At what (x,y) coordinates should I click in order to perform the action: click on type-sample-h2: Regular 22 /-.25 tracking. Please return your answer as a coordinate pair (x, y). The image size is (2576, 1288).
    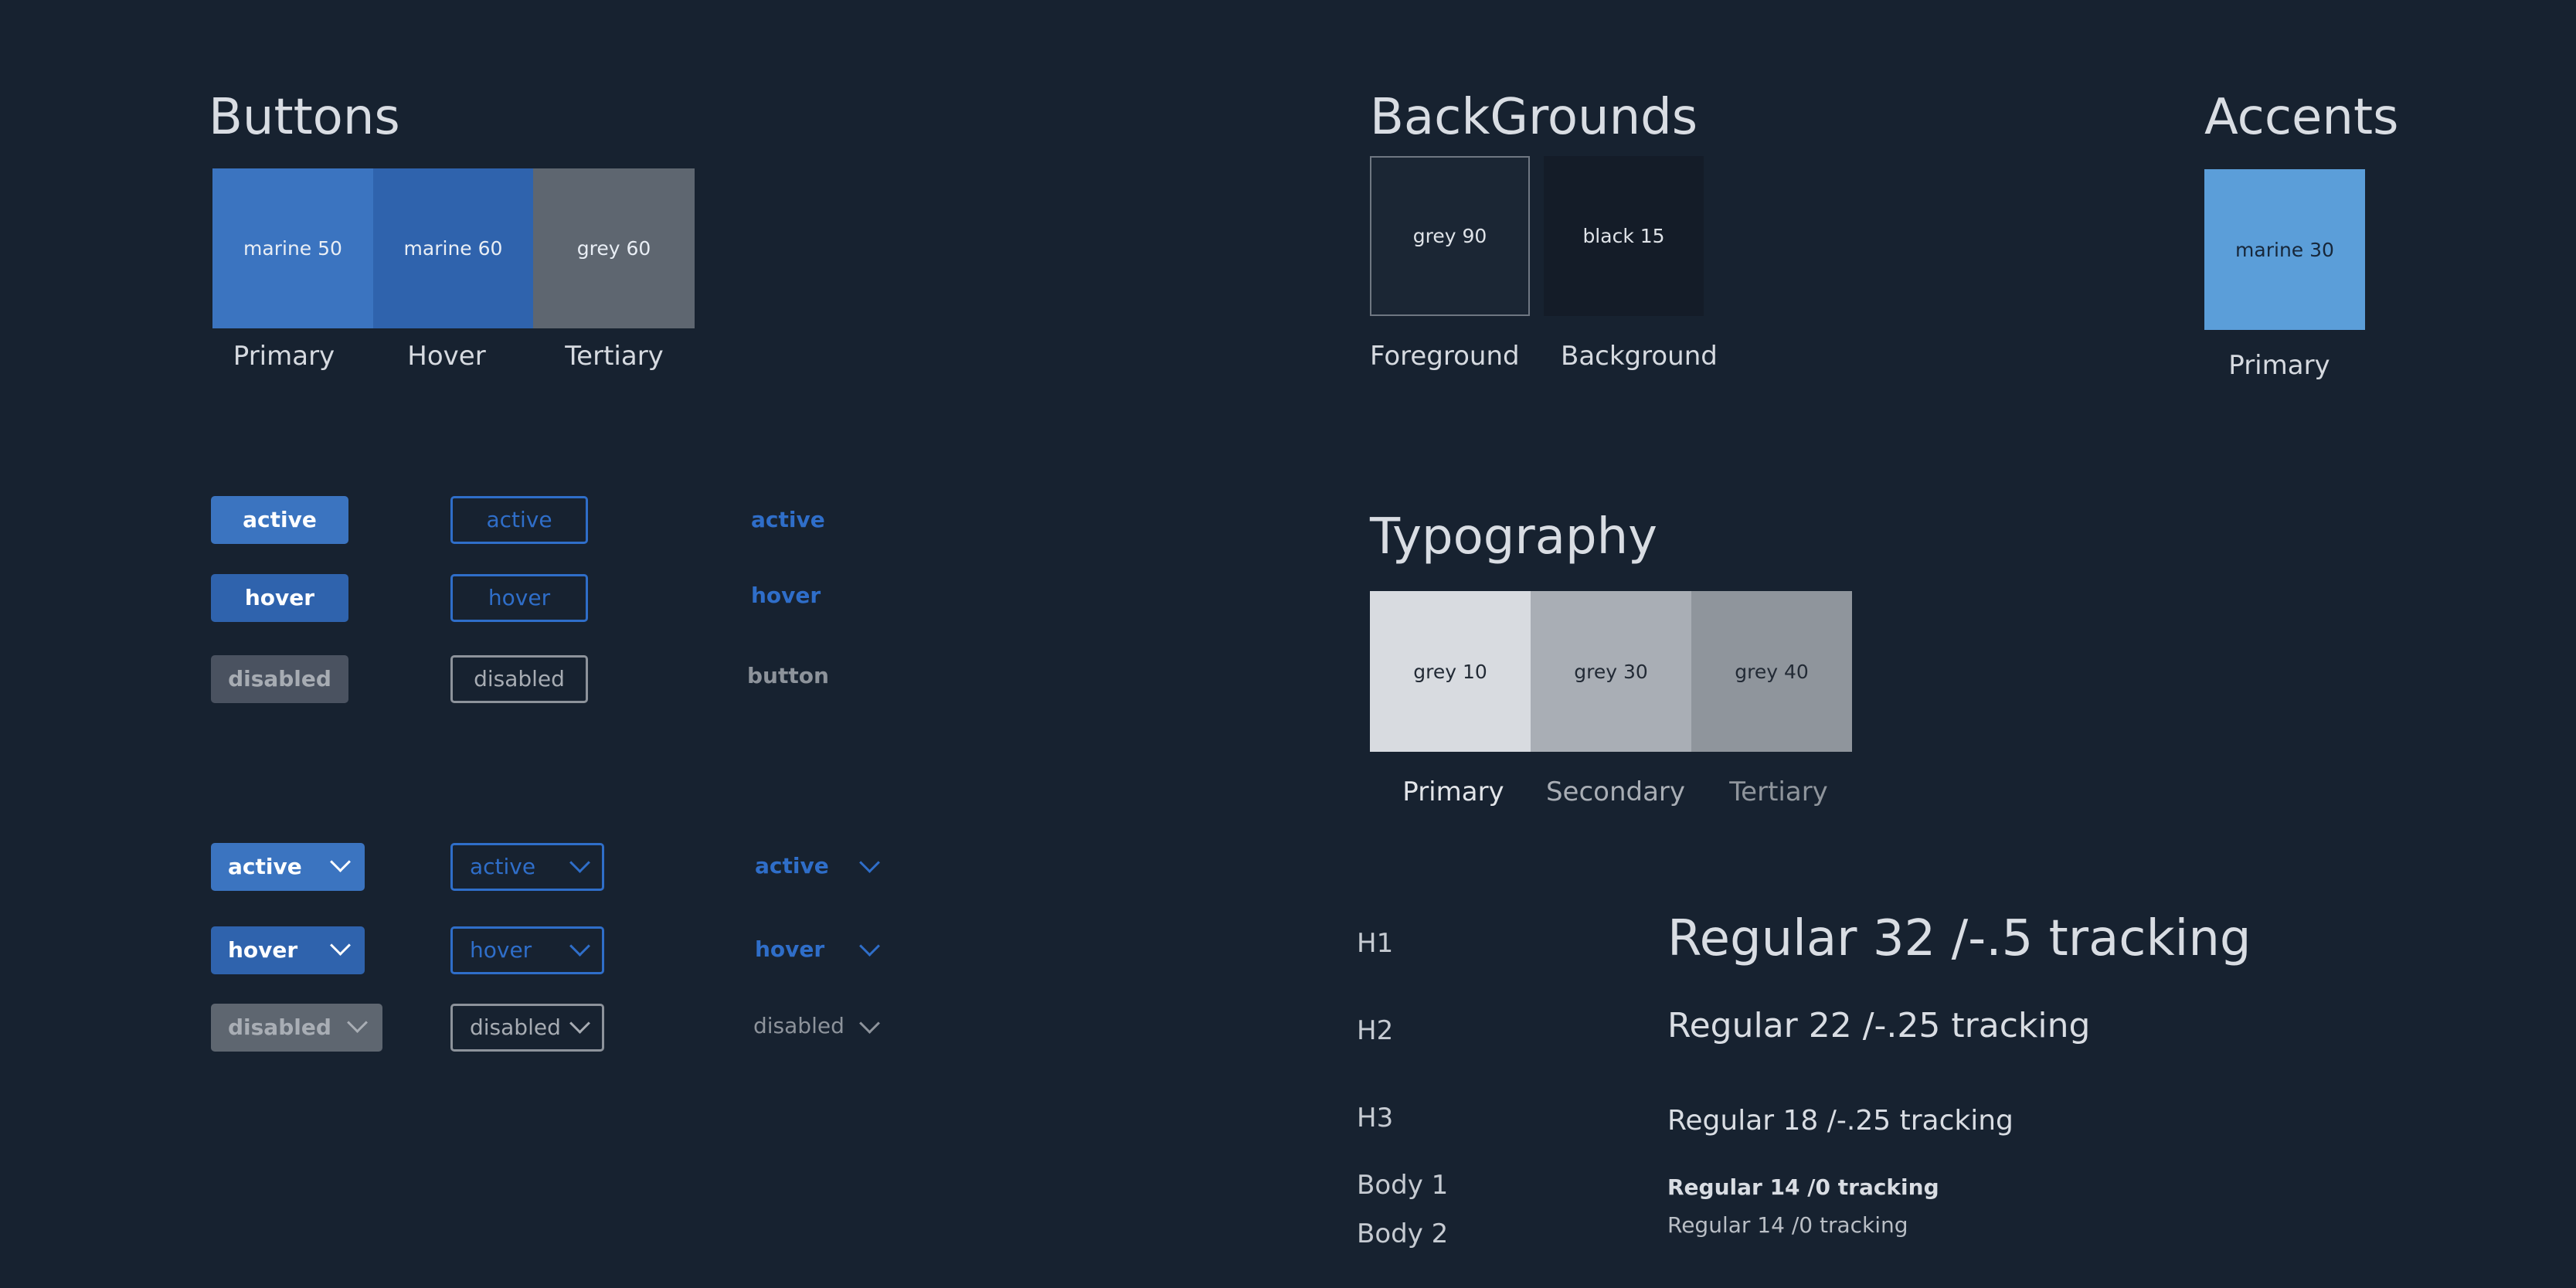
    Looking at the image, I should click on (1879, 1025).